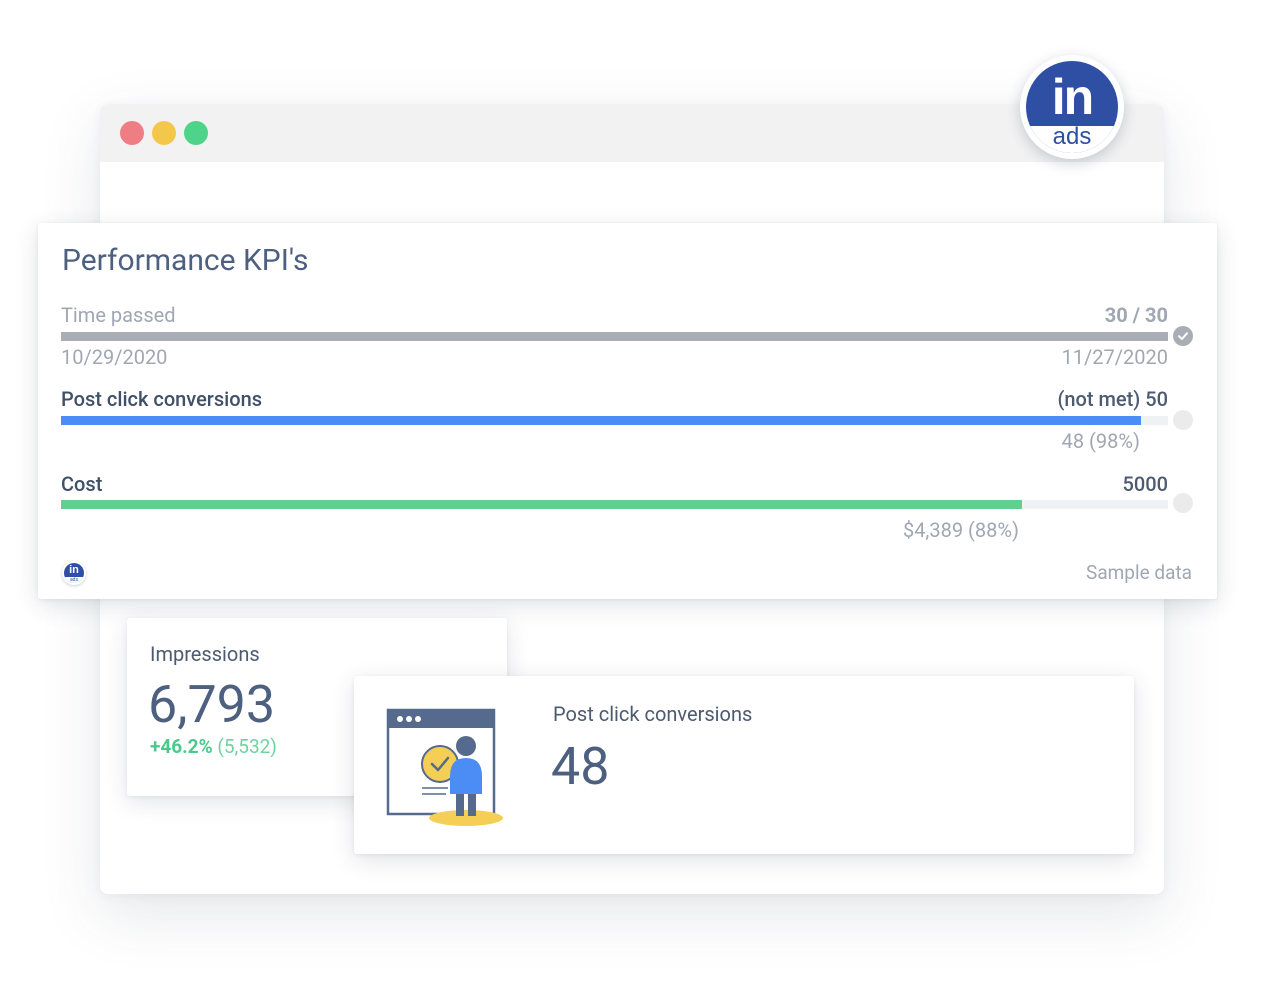 The height and width of the screenshot is (1000, 1264). Describe the element at coordinates (744, 765) in the screenshot. I see `post-click-conversions-card: Post click conversions 48` at that location.